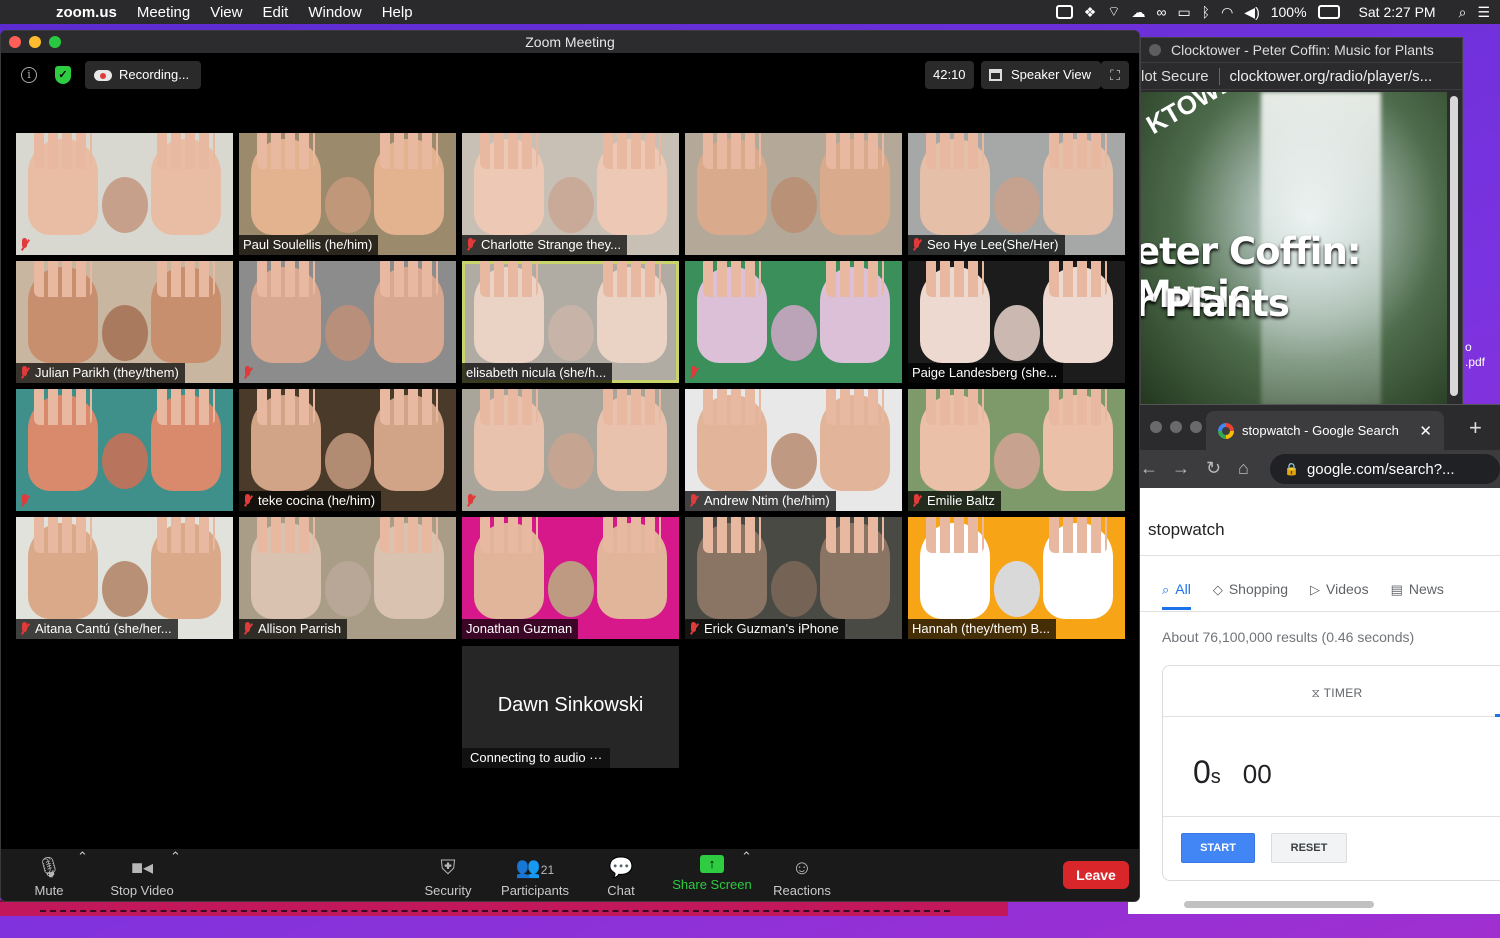 This screenshot has height=938, width=1500. Describe the element at coordinates (63, 75) in the screenshot. I see `encryption-shield-icon: ✓` at that location.